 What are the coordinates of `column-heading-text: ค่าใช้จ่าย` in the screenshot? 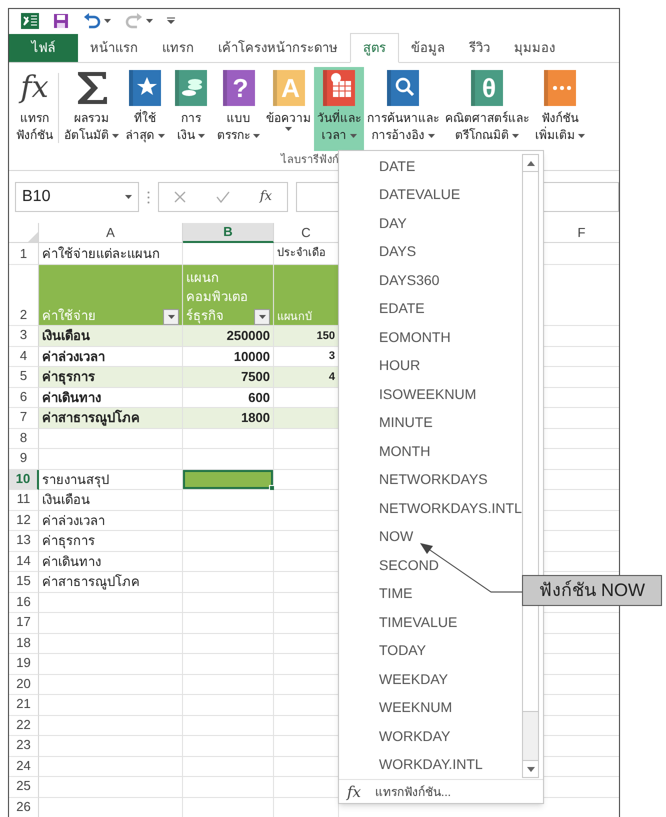 It's located at (69, 316).